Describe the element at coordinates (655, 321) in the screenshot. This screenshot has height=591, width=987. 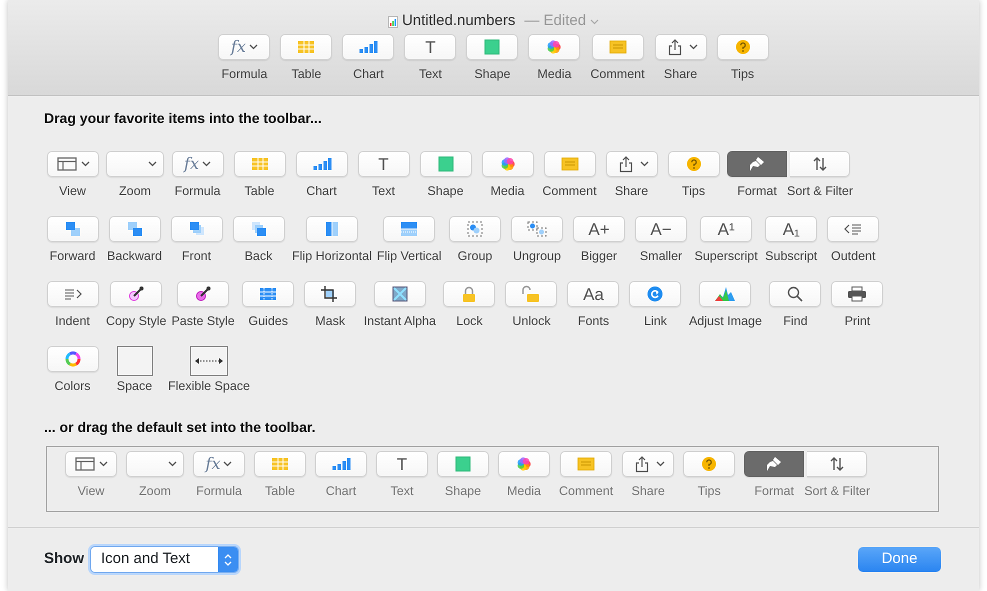
I see `item-label: Link` at that location.